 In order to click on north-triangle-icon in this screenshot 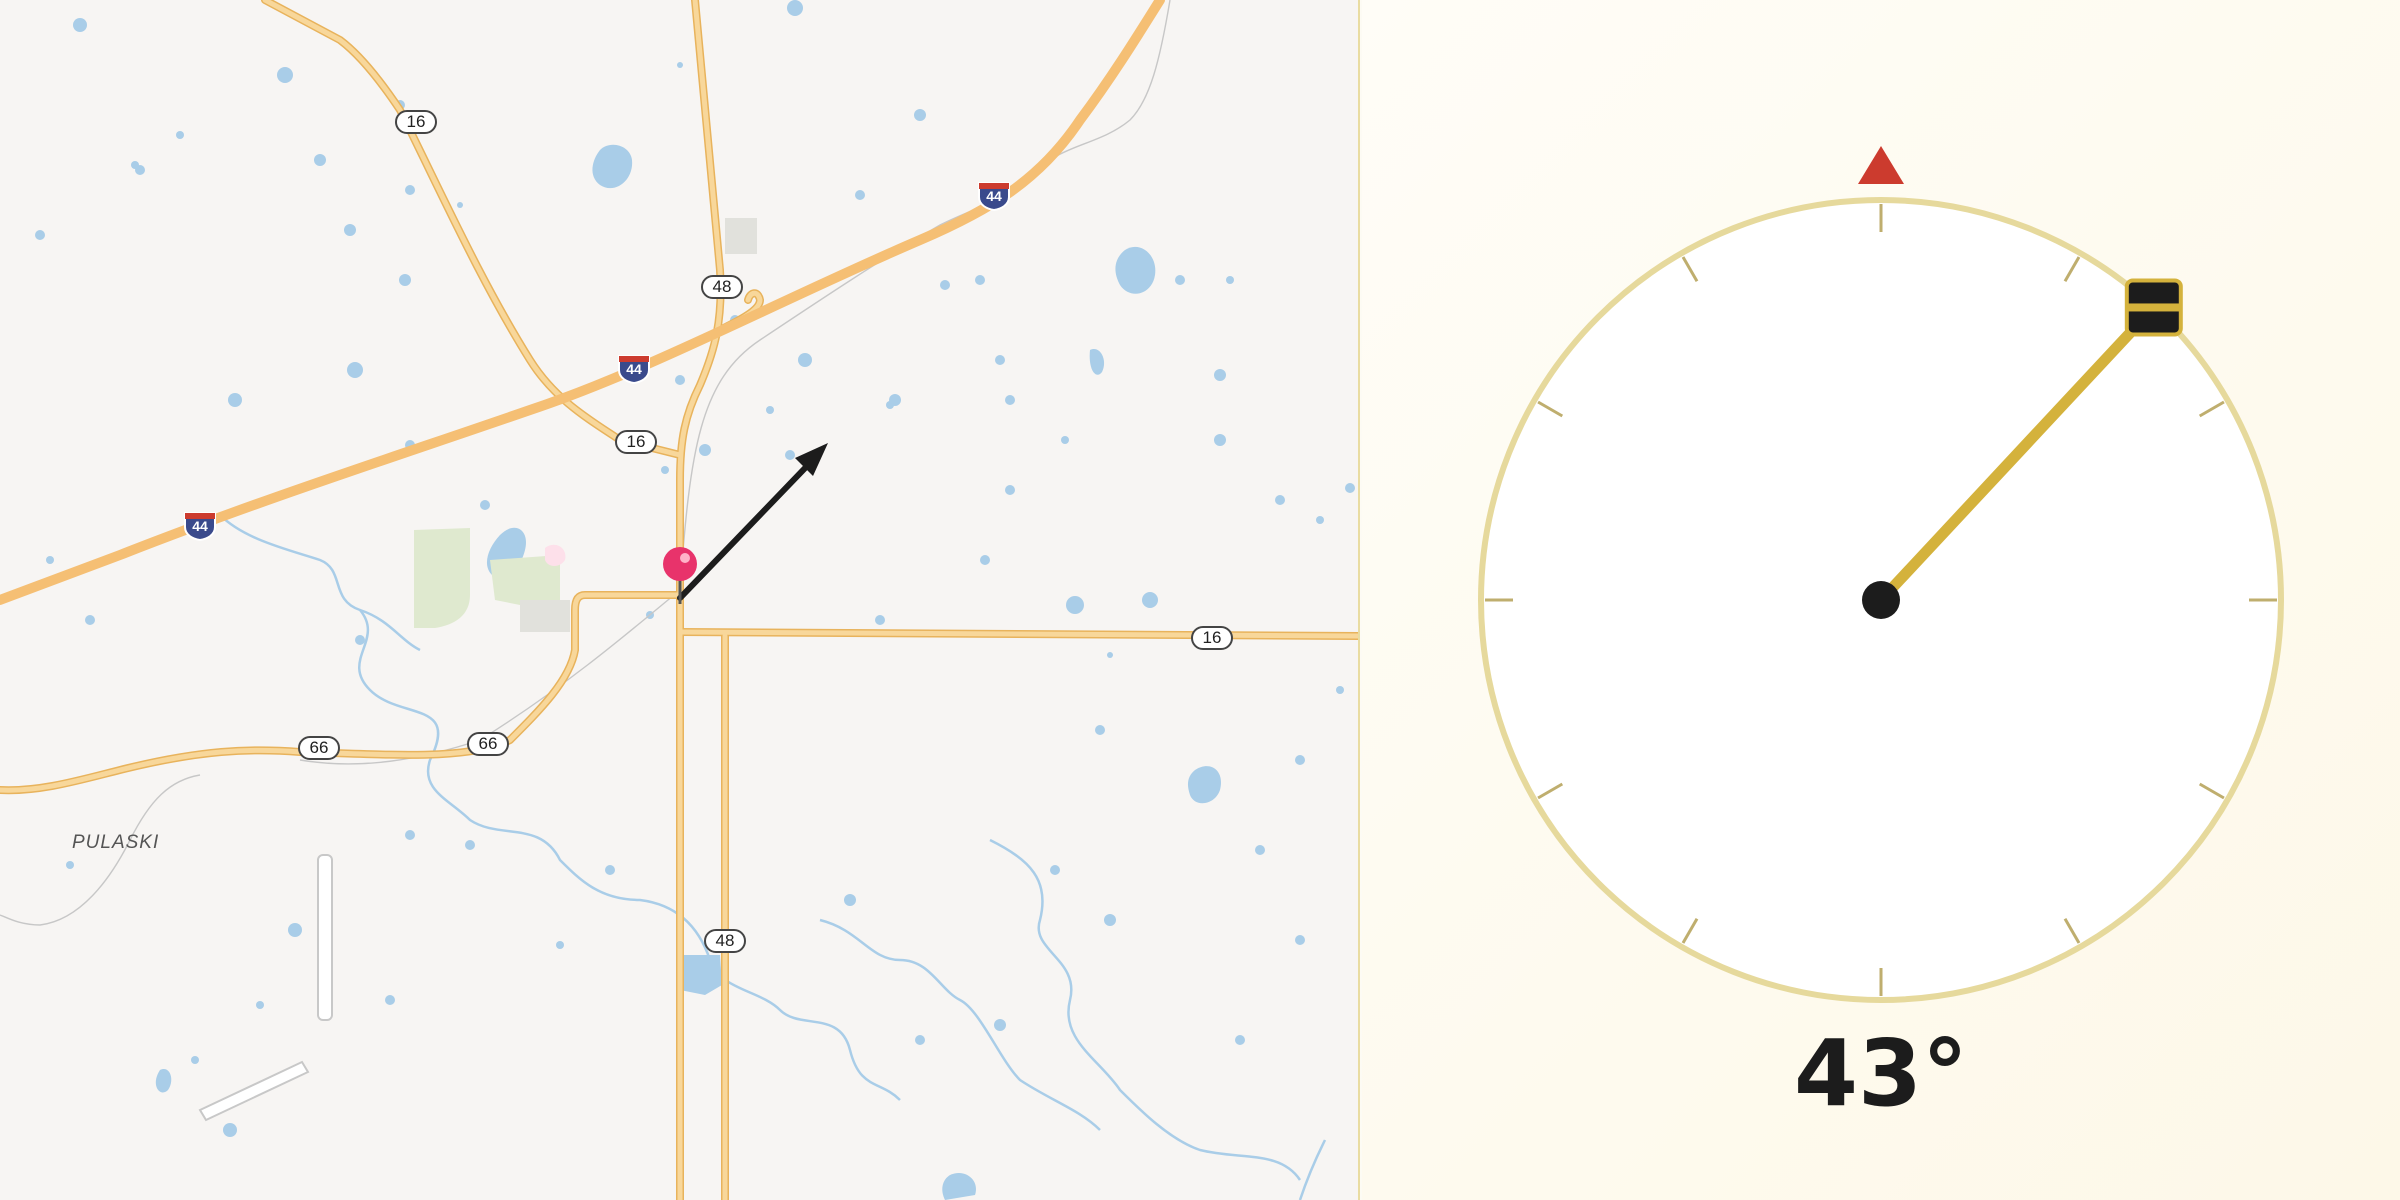, I will do `click(1881, 165)`.